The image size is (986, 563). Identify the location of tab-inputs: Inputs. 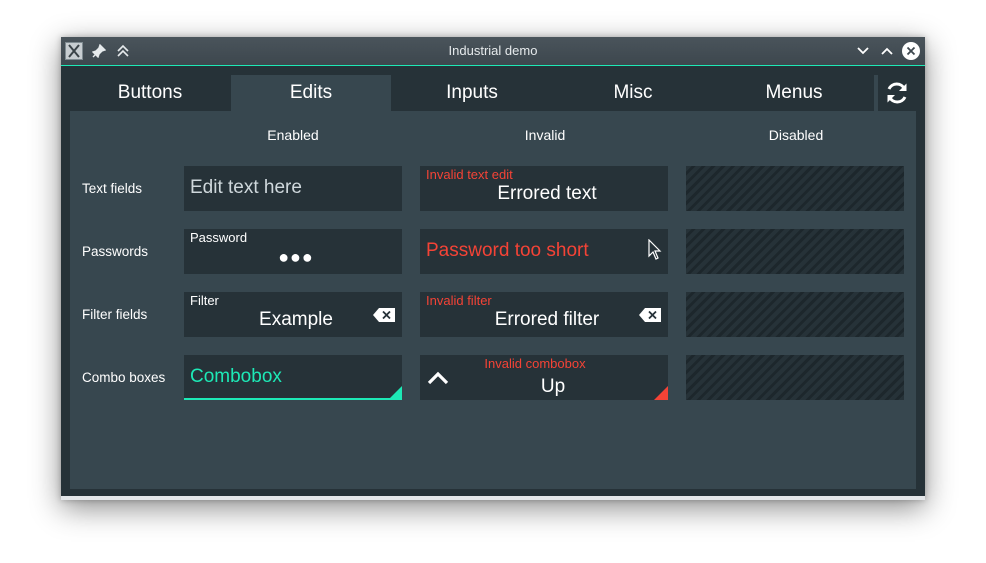
(472, 93).